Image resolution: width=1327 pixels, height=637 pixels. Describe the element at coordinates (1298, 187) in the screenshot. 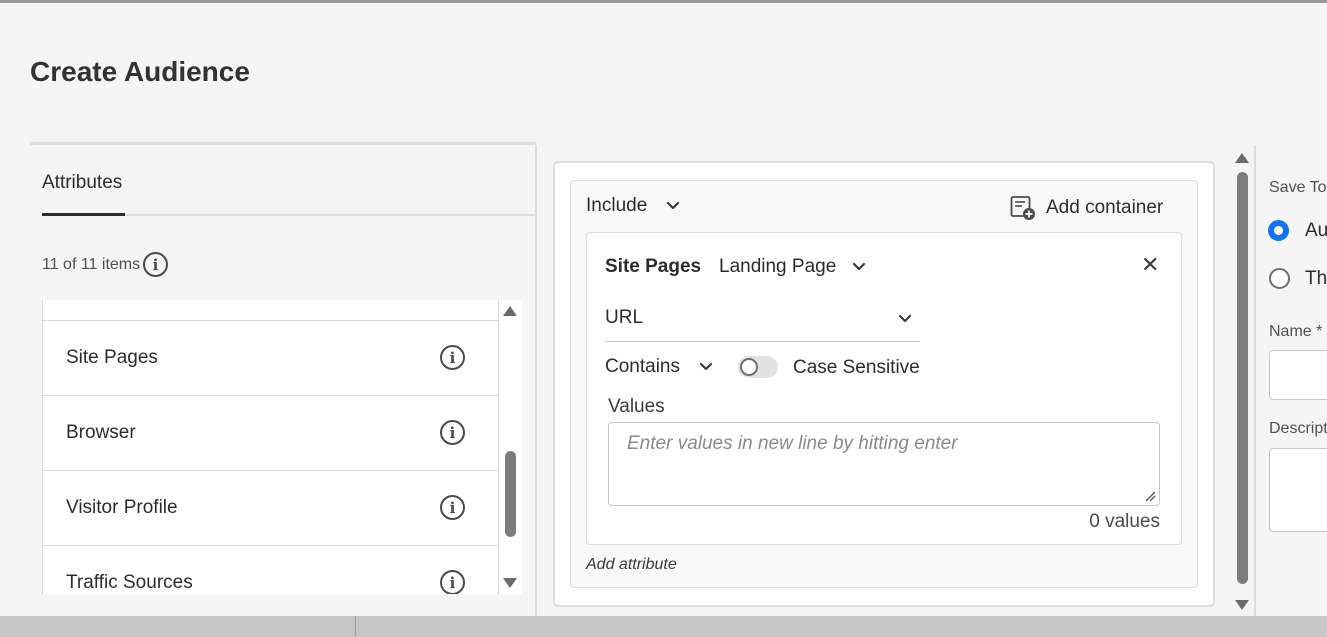

I see `save-to-label: Save To` at that location.